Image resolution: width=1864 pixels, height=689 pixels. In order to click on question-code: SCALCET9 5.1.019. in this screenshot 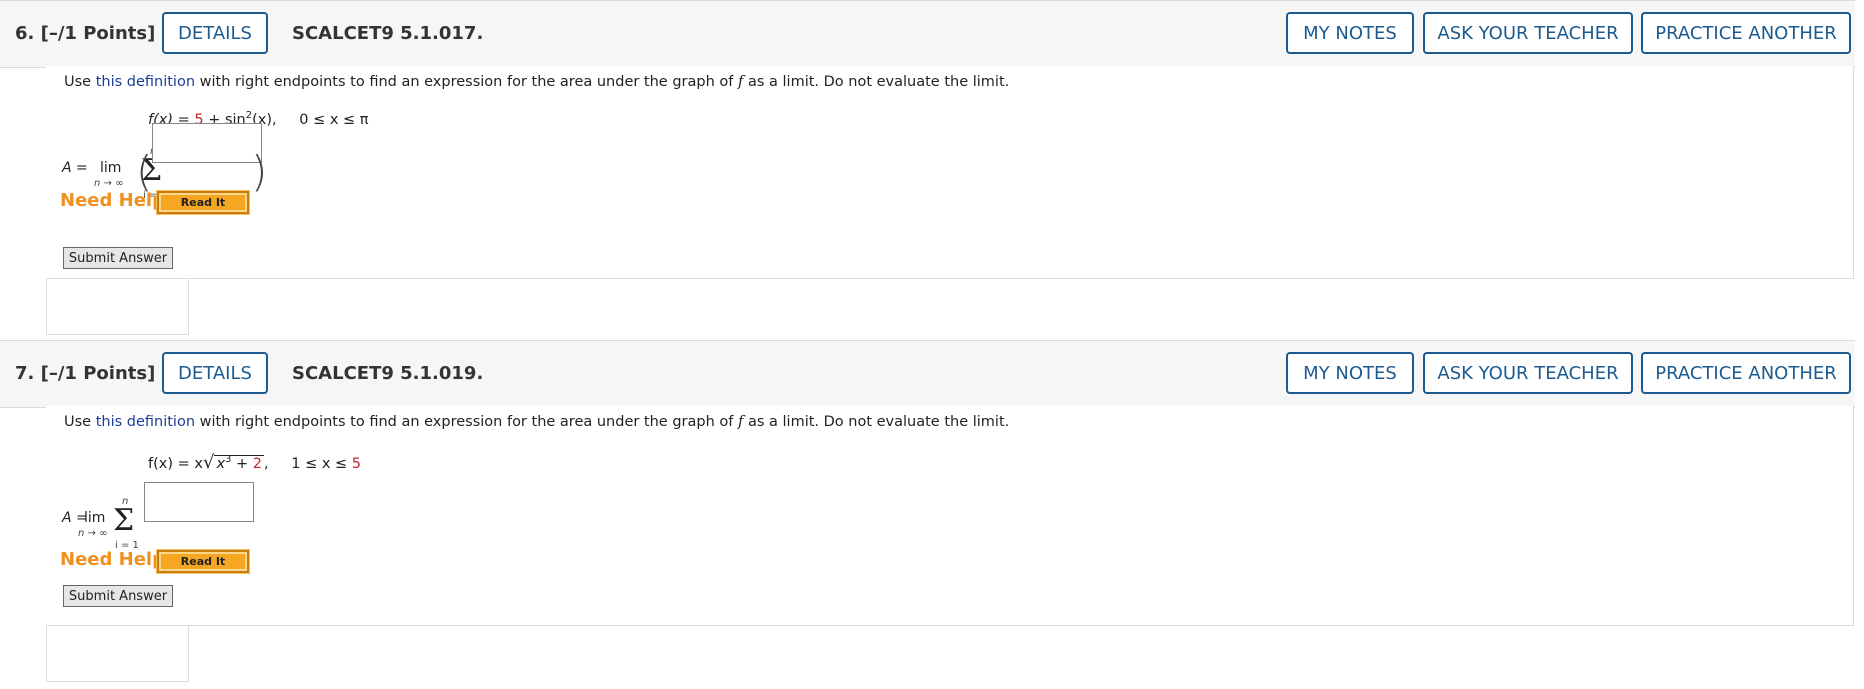, I will do `click(388, 373)`.